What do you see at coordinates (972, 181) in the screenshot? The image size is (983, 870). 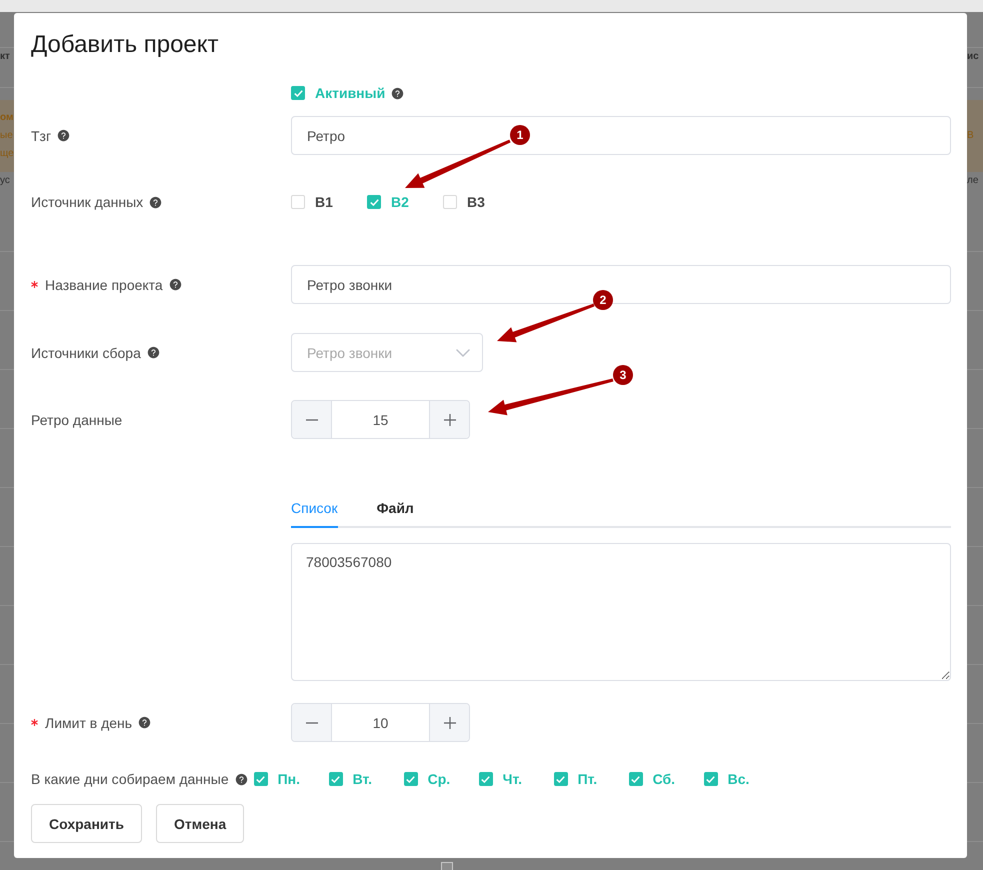 I see `table-cell-text: ле` at bounding box center [972, 181].